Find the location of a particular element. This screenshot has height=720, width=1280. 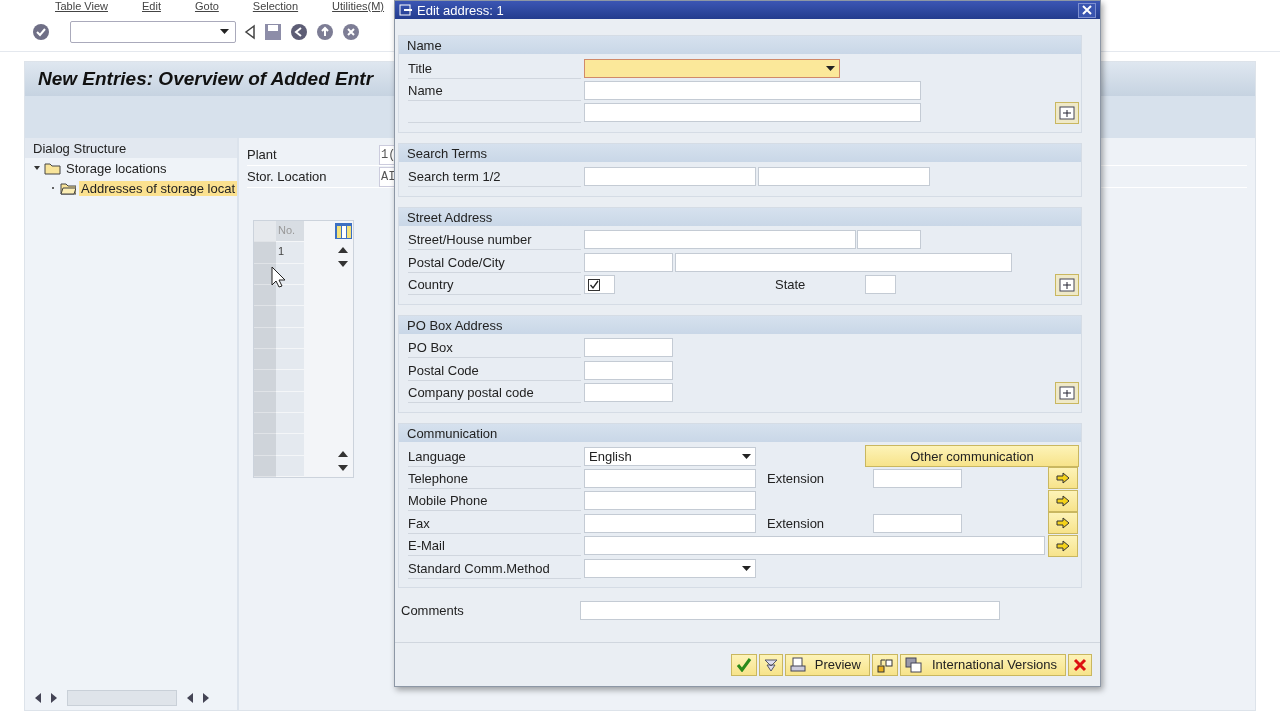

field-label: E-Mail is located at coordinates (494, 546).